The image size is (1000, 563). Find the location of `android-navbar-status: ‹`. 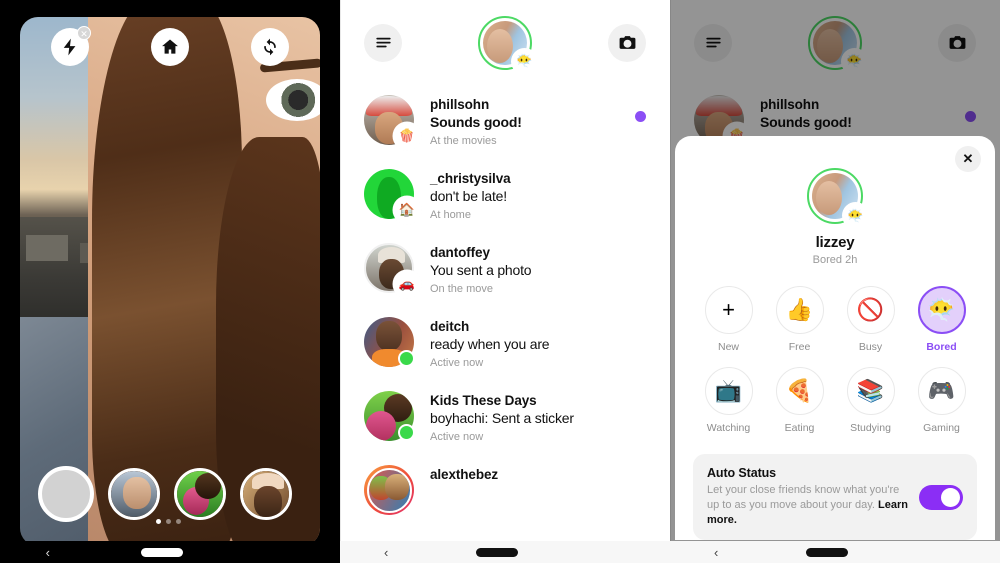

android-navbar-status: ‹ is located at coordinates (835, 552).